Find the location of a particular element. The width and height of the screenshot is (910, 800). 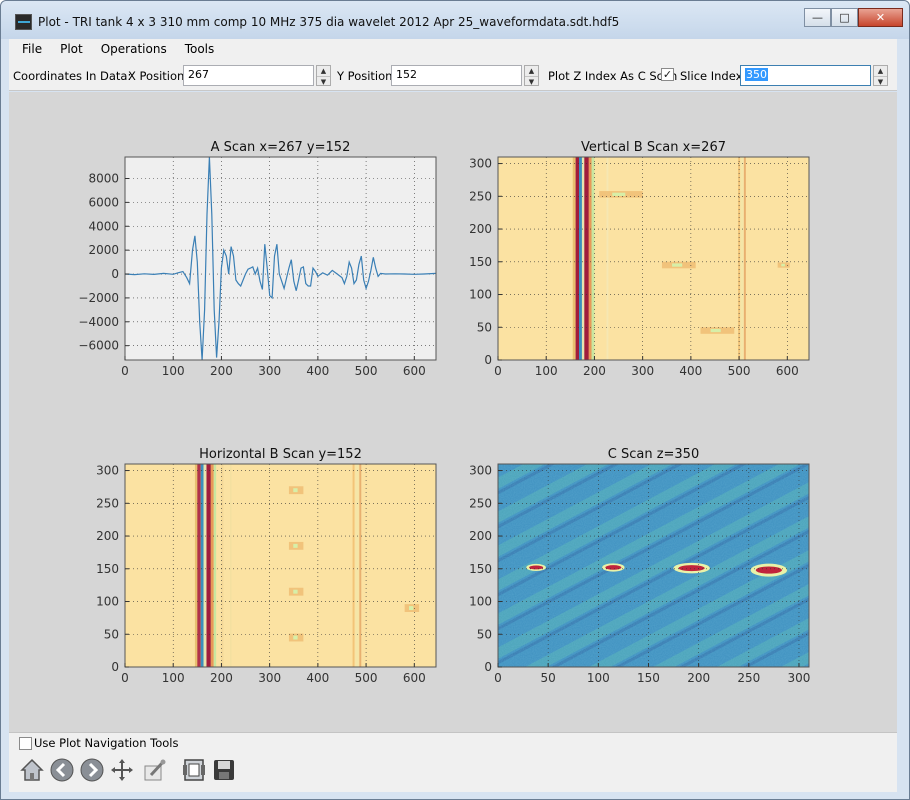

back-arrow-icon is located at coordinates (62, 770).